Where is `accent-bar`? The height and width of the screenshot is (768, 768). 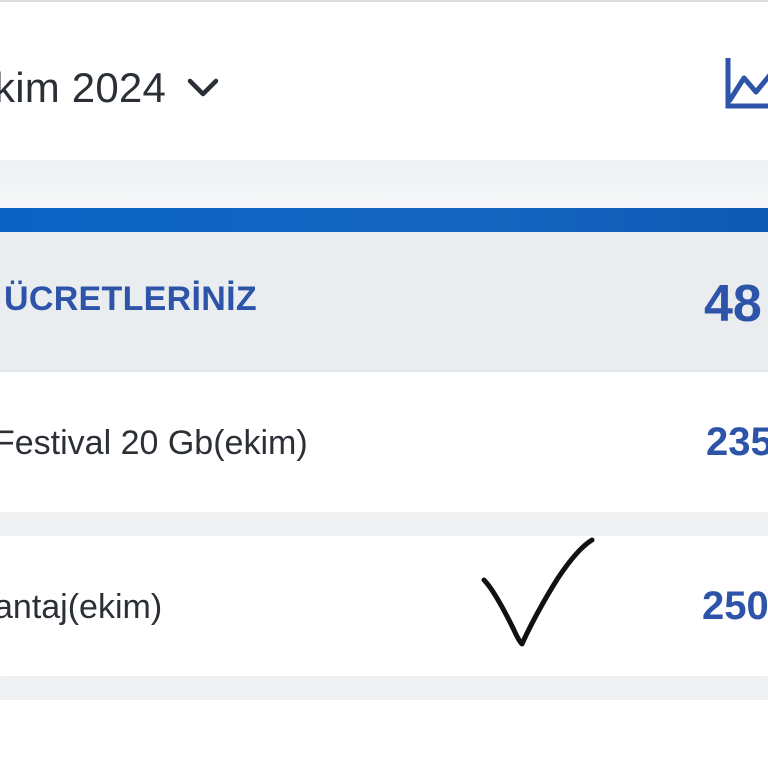
accent-bar is located at coordinates (384, 220).